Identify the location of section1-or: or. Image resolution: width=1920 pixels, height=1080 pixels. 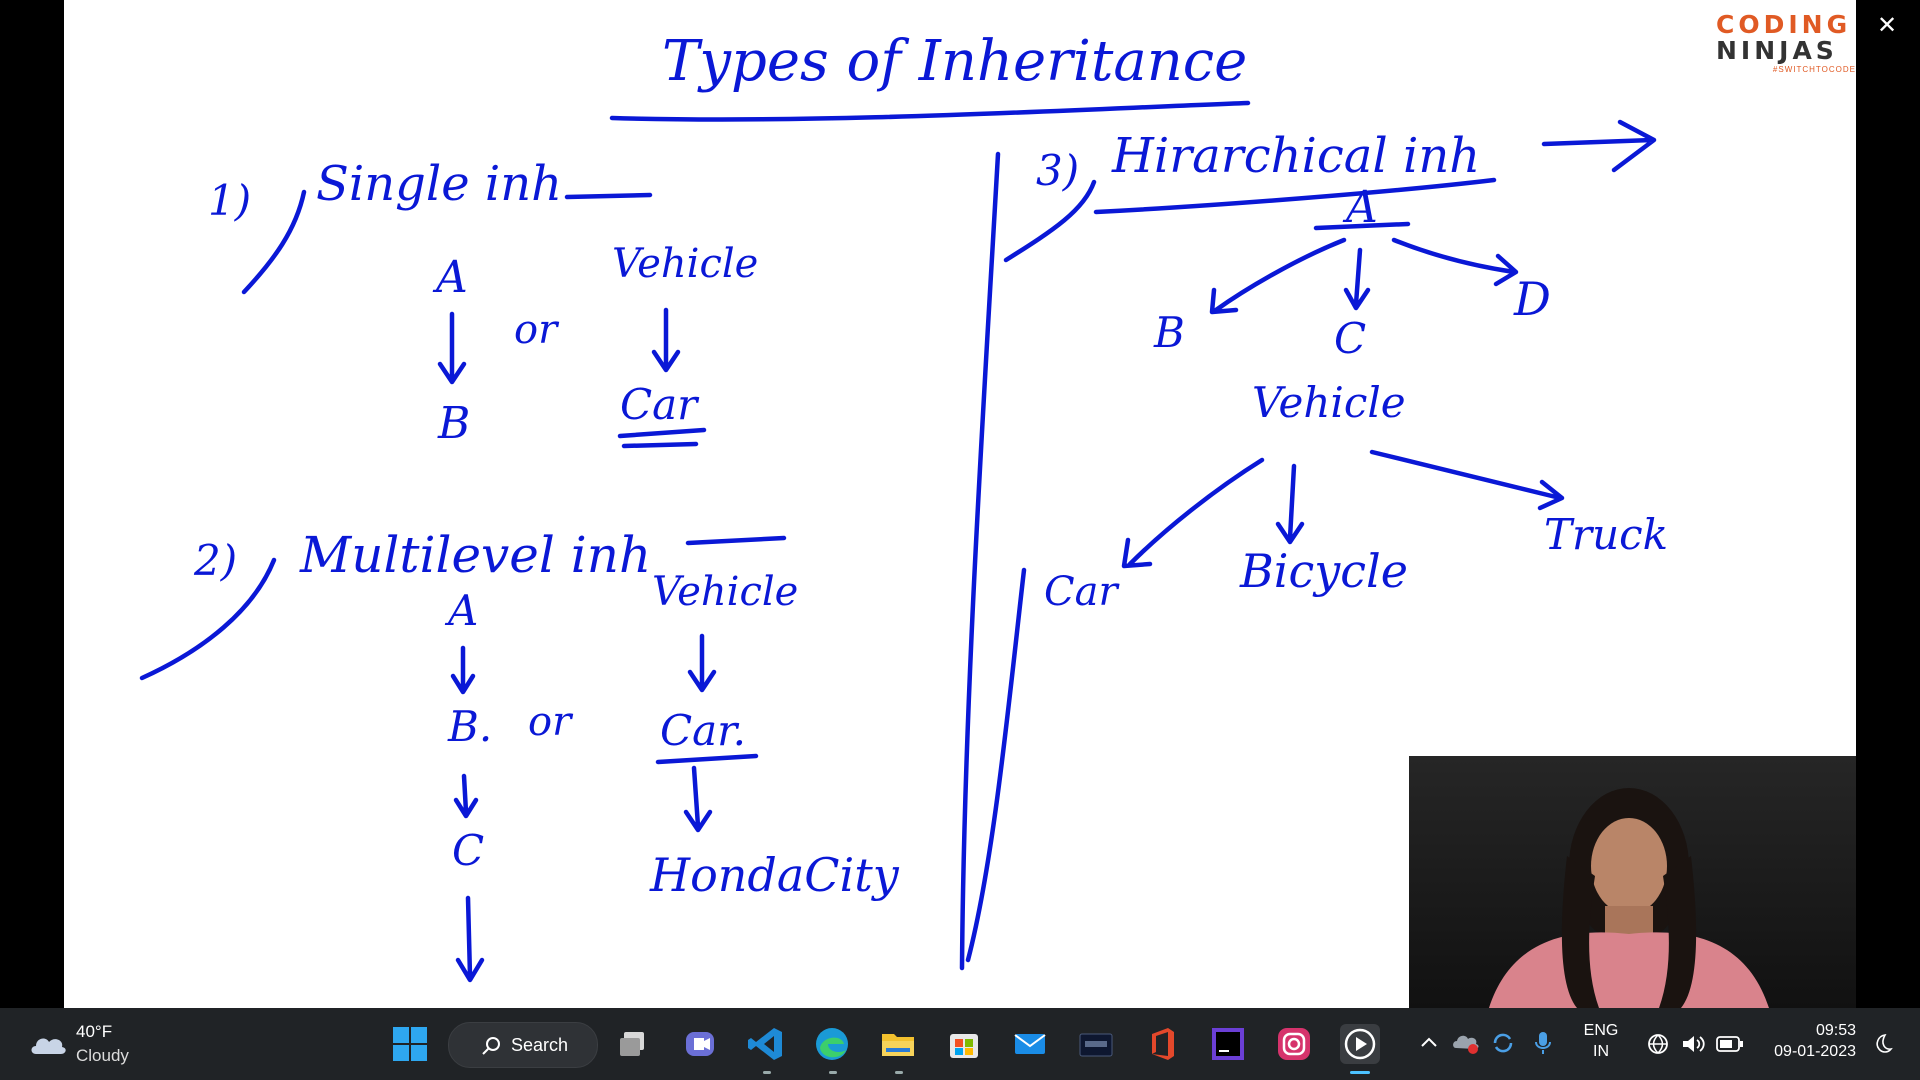
(536, 330).